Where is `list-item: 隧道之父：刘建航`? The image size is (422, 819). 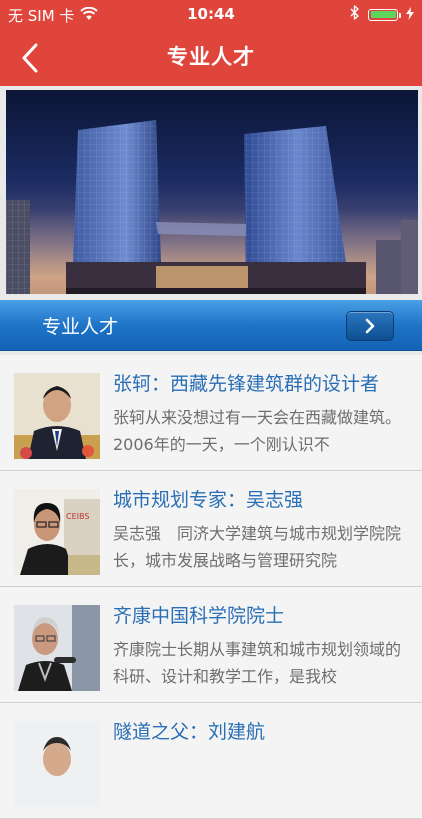 list-item: 隧道之父：刘建航 is located at coordinates (211, 761).